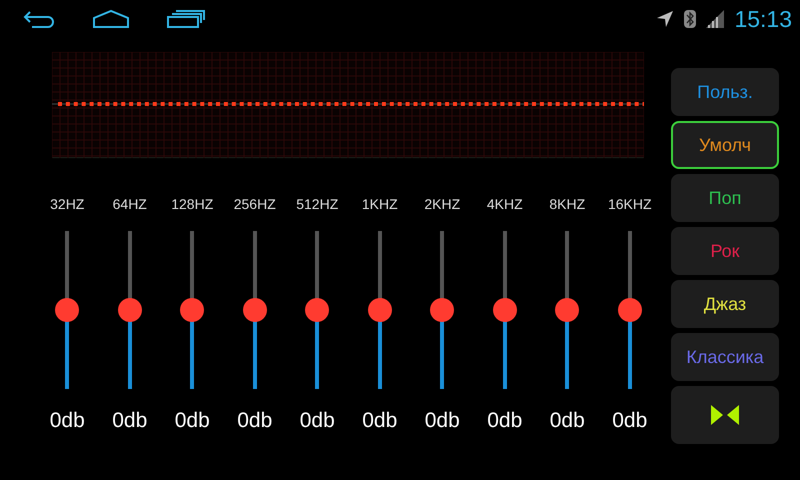 The width and height of the screenshot is (800, 480). I want to click on back-icon, so click(39, 19).